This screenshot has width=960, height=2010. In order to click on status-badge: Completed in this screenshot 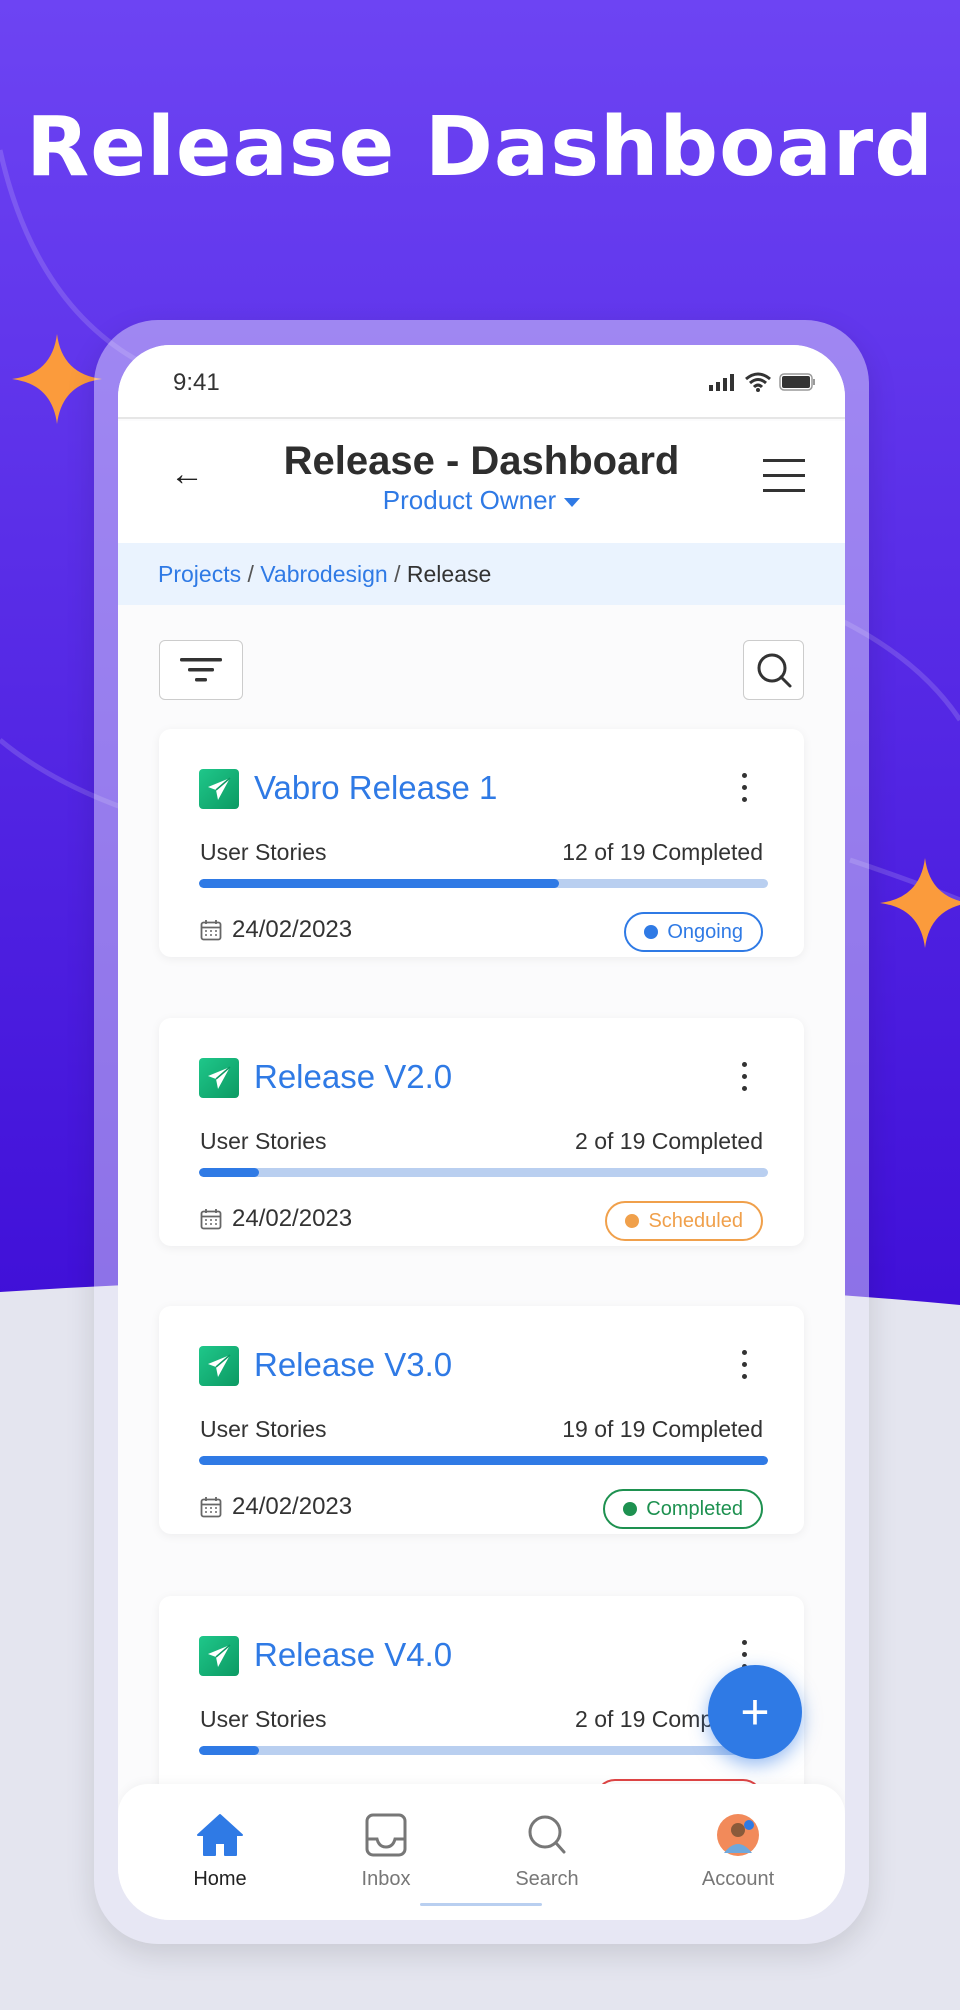, I will do `click(683, 1509)`.